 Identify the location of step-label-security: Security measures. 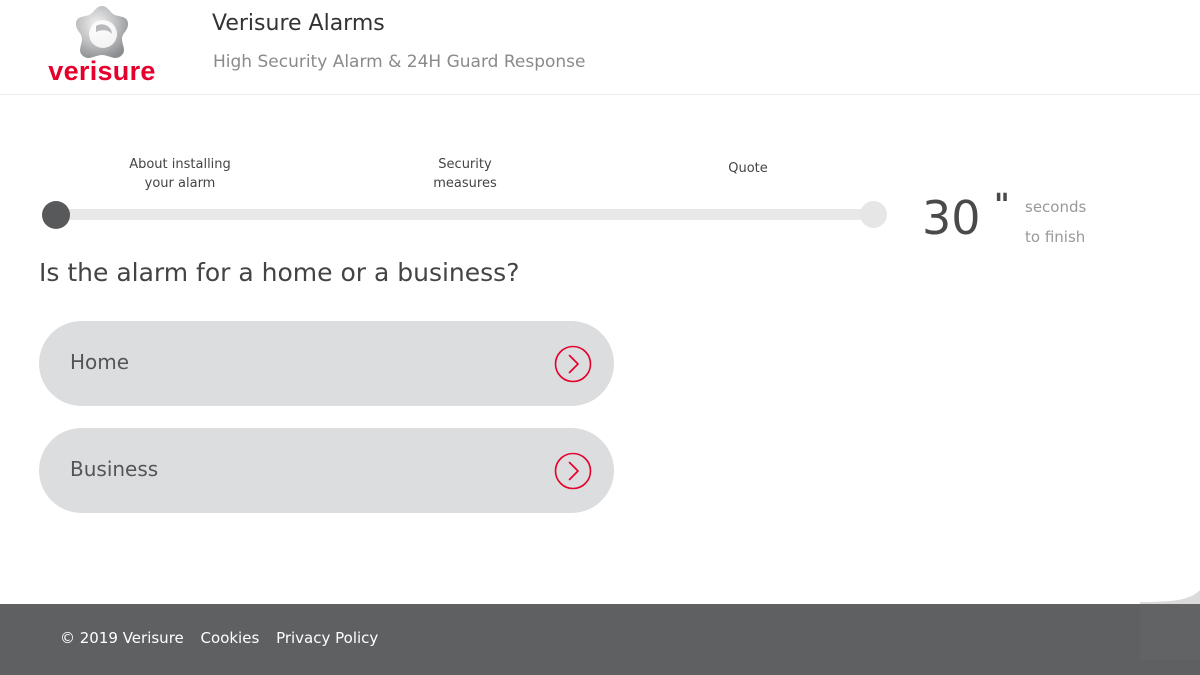
(465, 174).